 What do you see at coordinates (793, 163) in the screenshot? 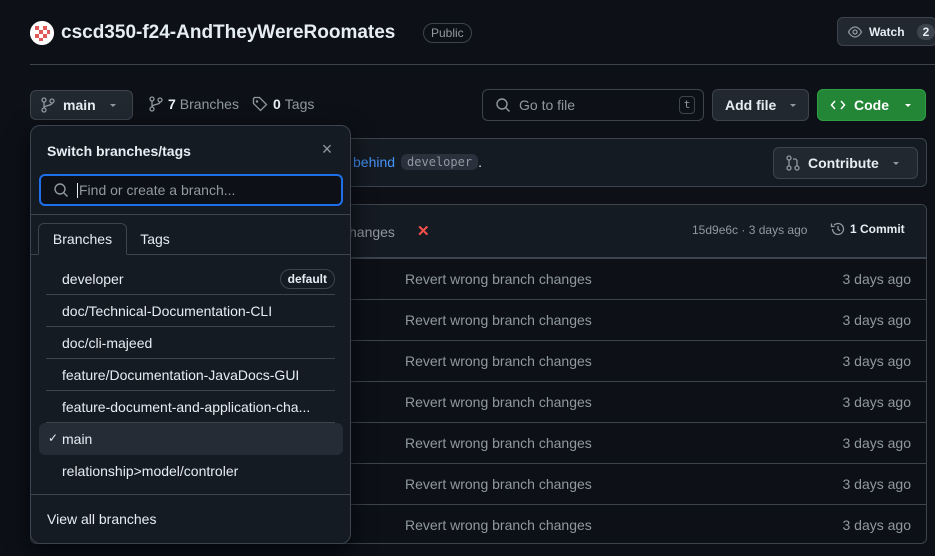
I see `git-pull-request-icon` at bounding box center [793, 163].